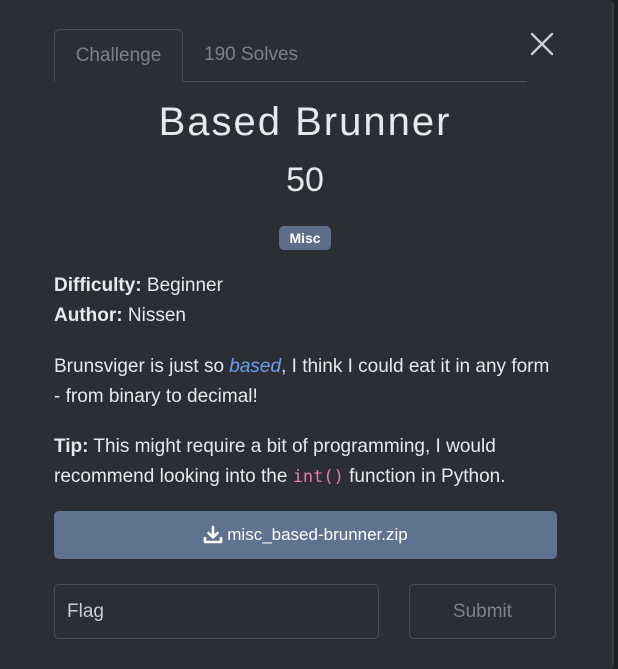  I want to click on description-text-start: Brunsviger is just so, so click(142, 366).